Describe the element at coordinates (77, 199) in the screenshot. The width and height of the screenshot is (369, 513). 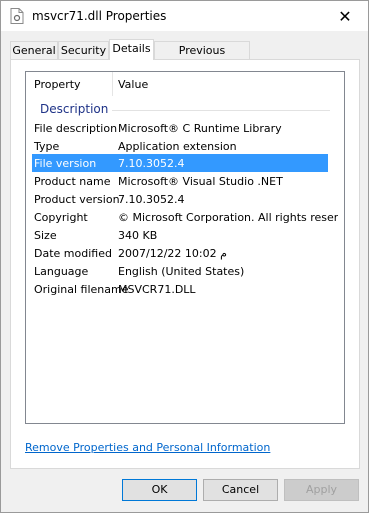
I see `property-name: Product version` at that location.